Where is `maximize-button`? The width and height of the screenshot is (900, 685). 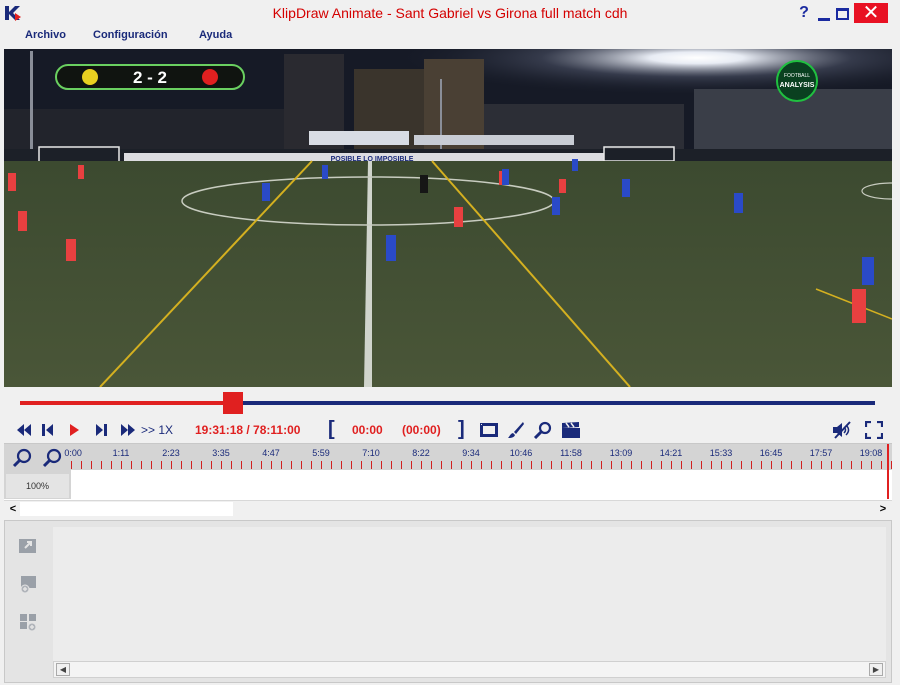 maximize-button is located at coordinates (842, 14).